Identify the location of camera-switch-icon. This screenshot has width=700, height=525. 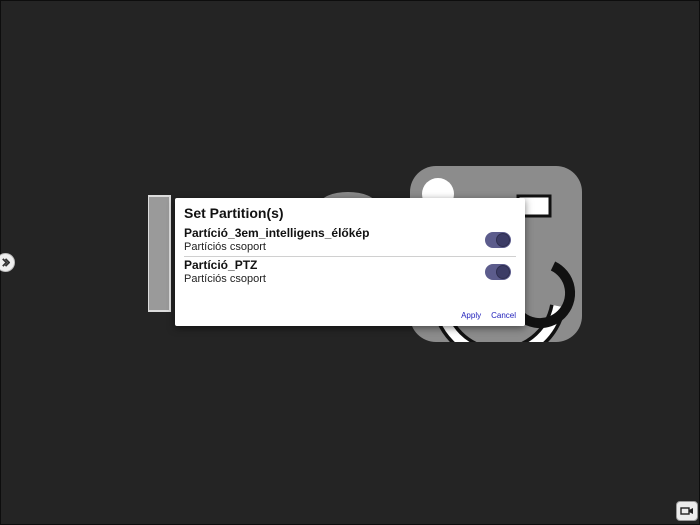
(686, 511).